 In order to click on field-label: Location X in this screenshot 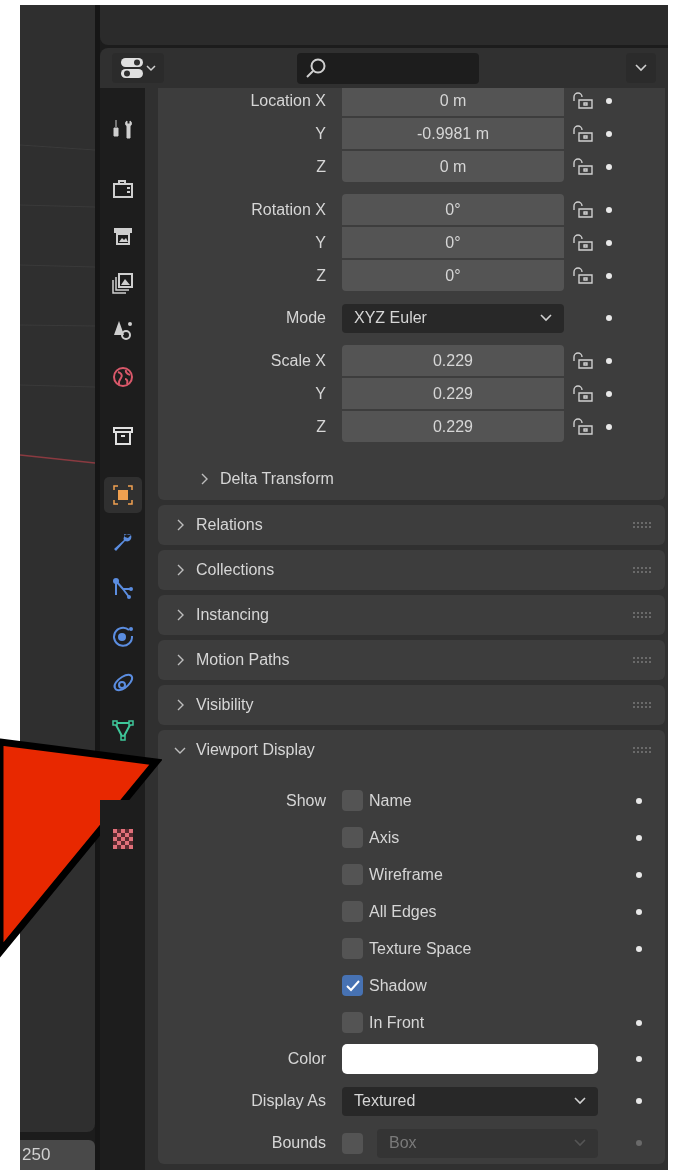, I will do `click(288, 100)`.